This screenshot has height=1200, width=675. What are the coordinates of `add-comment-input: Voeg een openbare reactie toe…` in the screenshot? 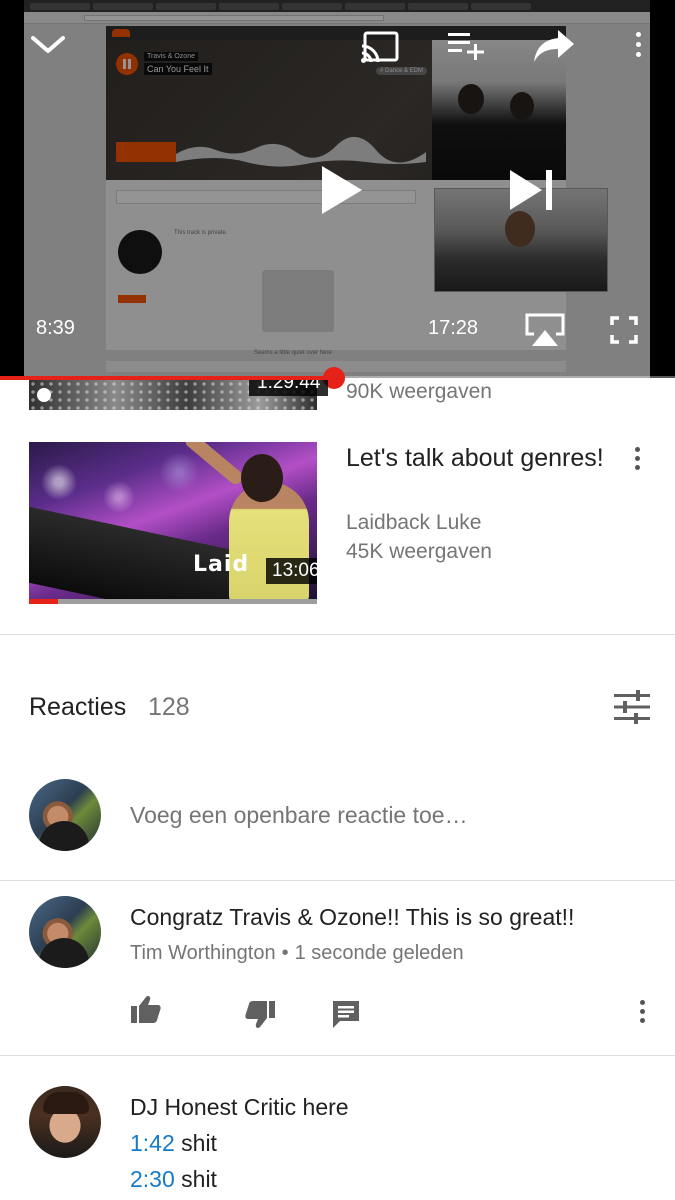 It's located at (299, 815).